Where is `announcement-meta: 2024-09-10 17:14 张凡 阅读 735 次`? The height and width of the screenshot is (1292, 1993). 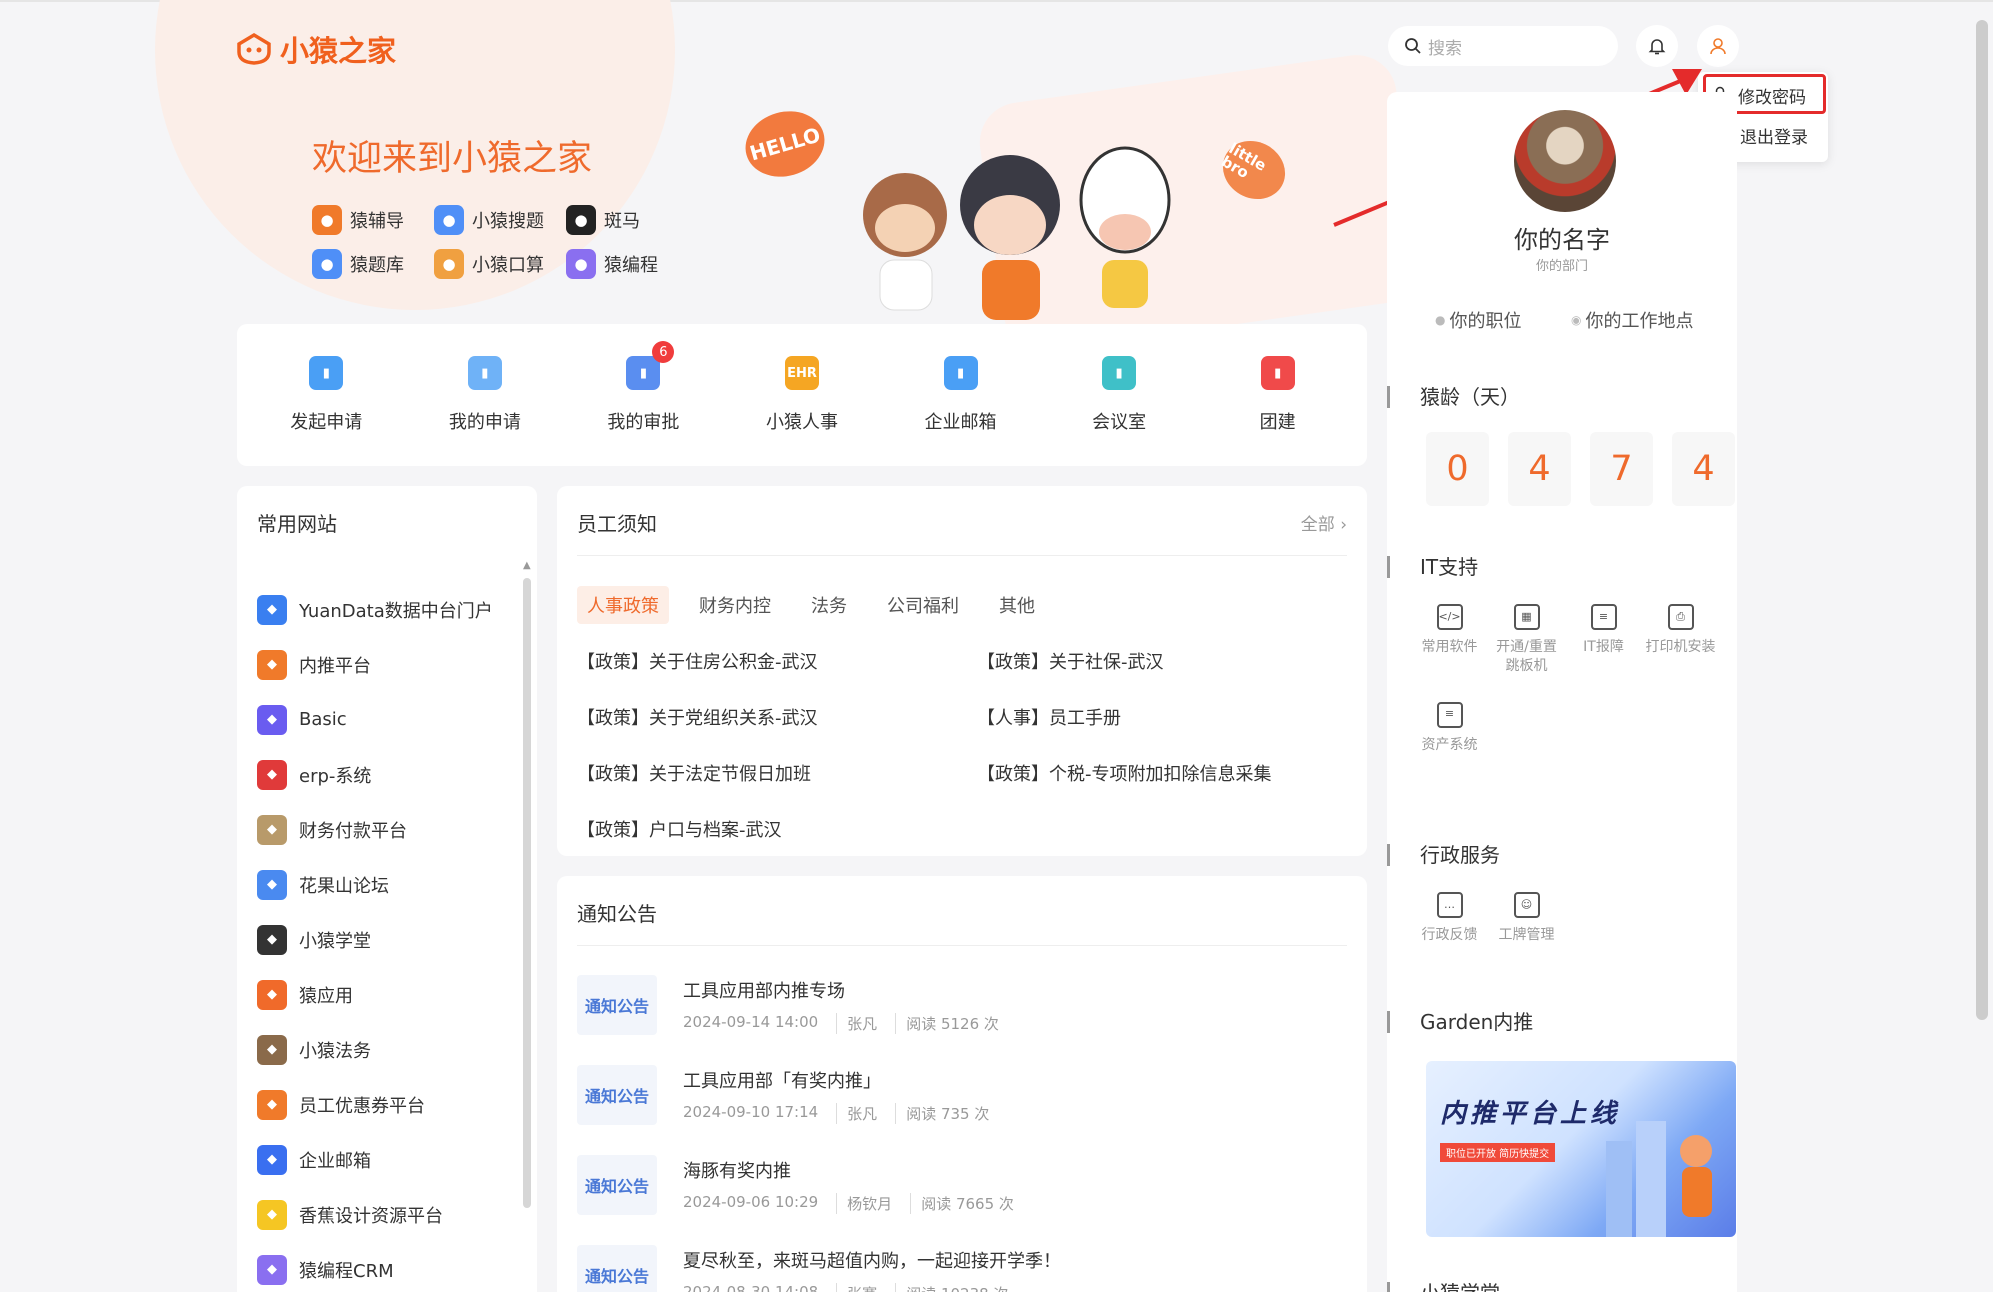 announcement-meta: 2024-09-10 17:14 张凡 阅读 735 次 is located at coordinates (845, 1113).